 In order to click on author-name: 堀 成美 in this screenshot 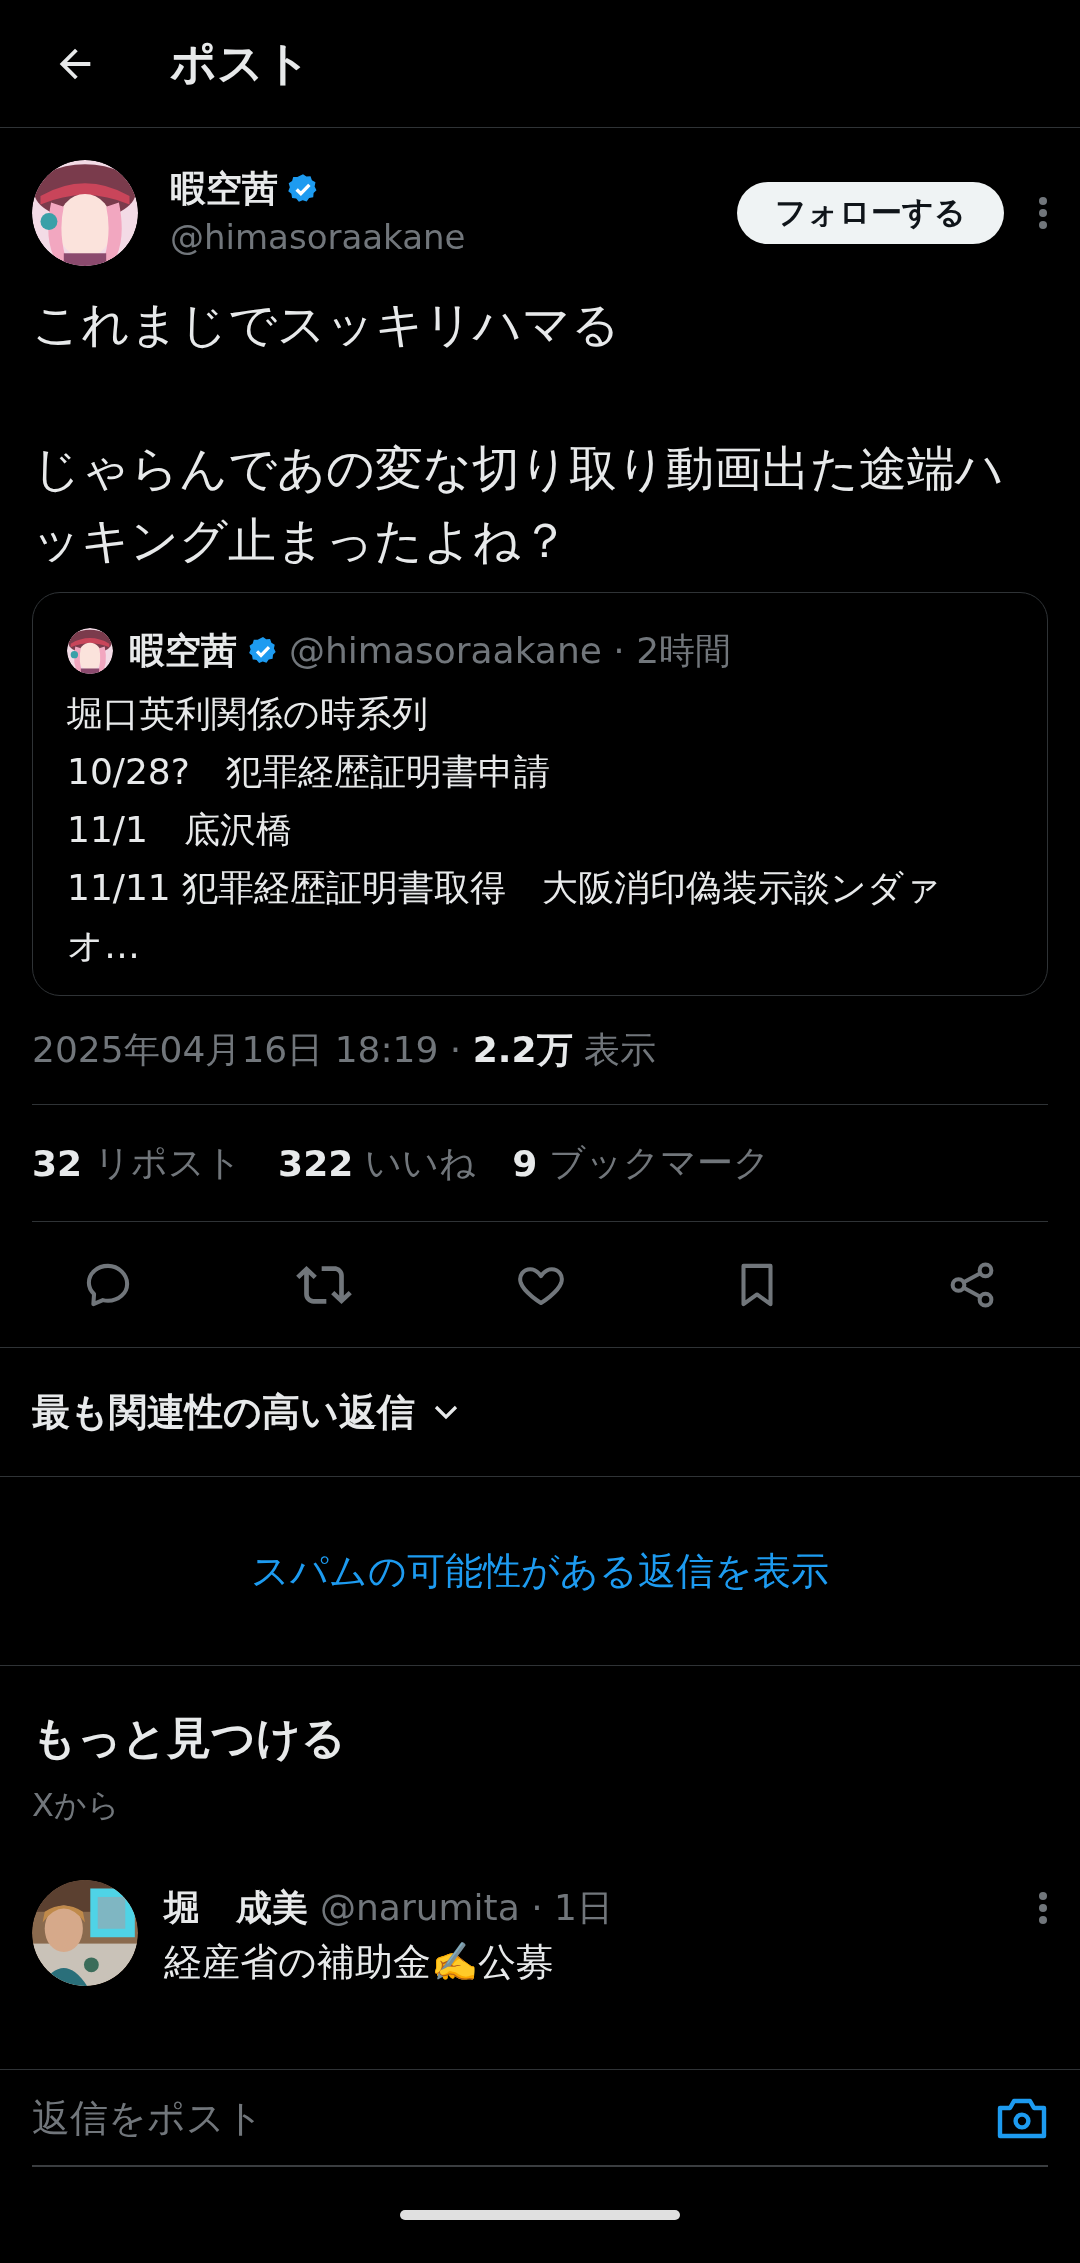, I will do `click(236, 1907)`.